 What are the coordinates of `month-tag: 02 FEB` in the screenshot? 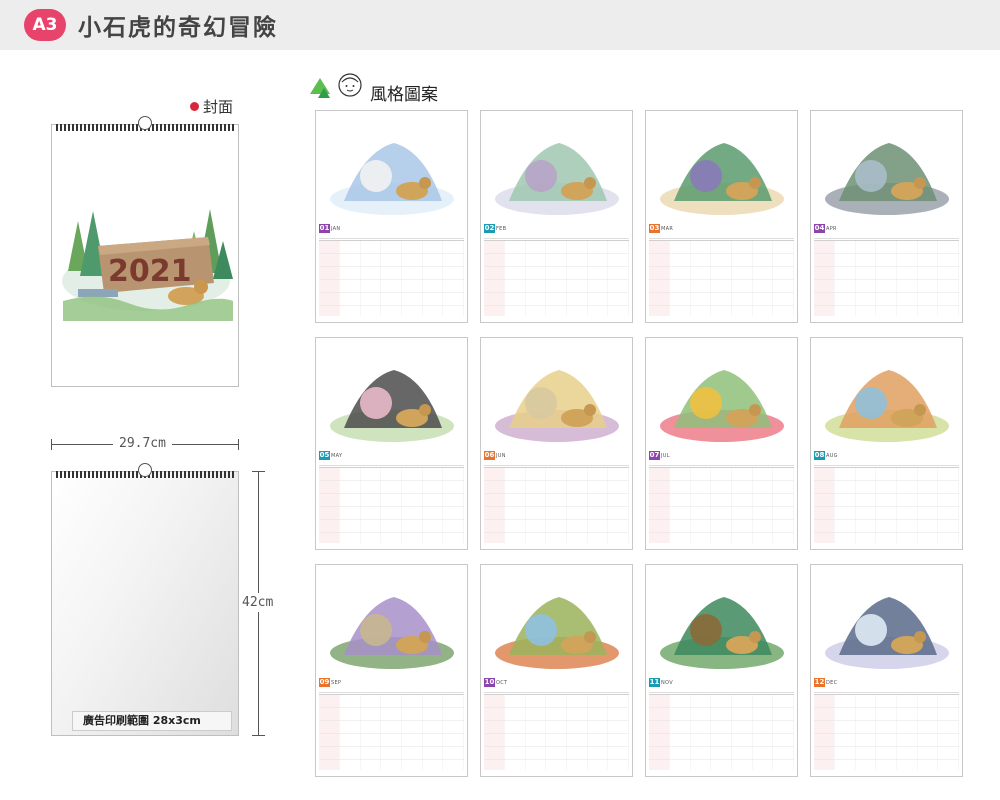 It's located at (495, 228).